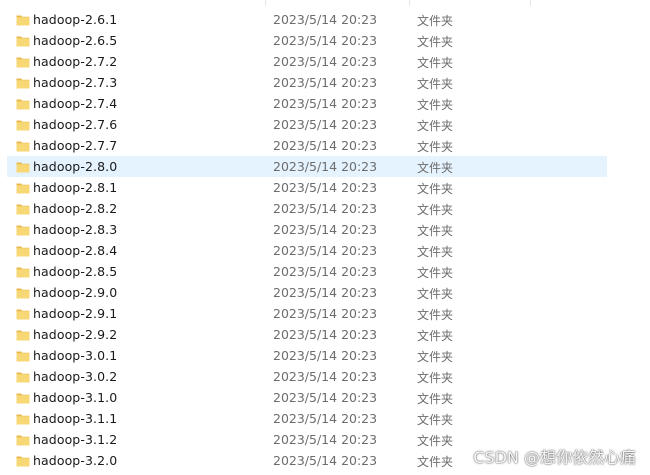 This screenshot has width=650, height=475. What do you see at coordinates (307, 250) in the screenshot?
I see `file-row: hadoop-2.8.4 2023/5/14 20:23 文件夹` at bounding box center [307, 250].